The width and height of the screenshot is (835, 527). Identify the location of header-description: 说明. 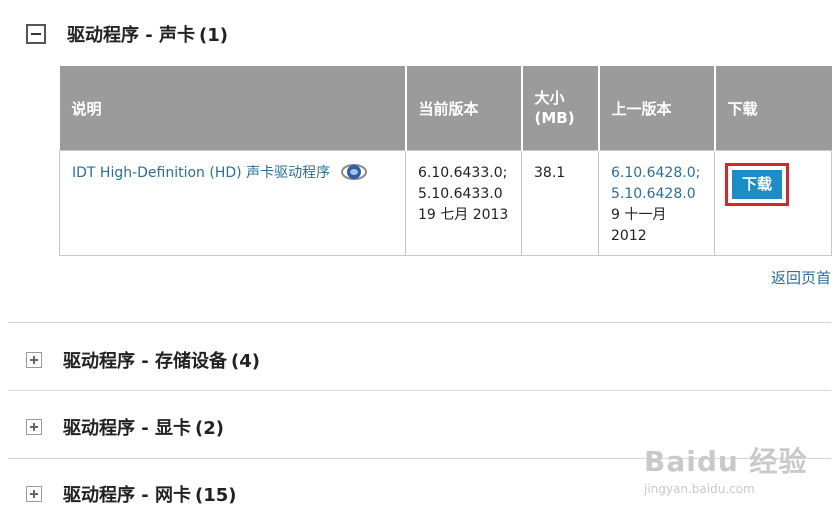
(232, 108).